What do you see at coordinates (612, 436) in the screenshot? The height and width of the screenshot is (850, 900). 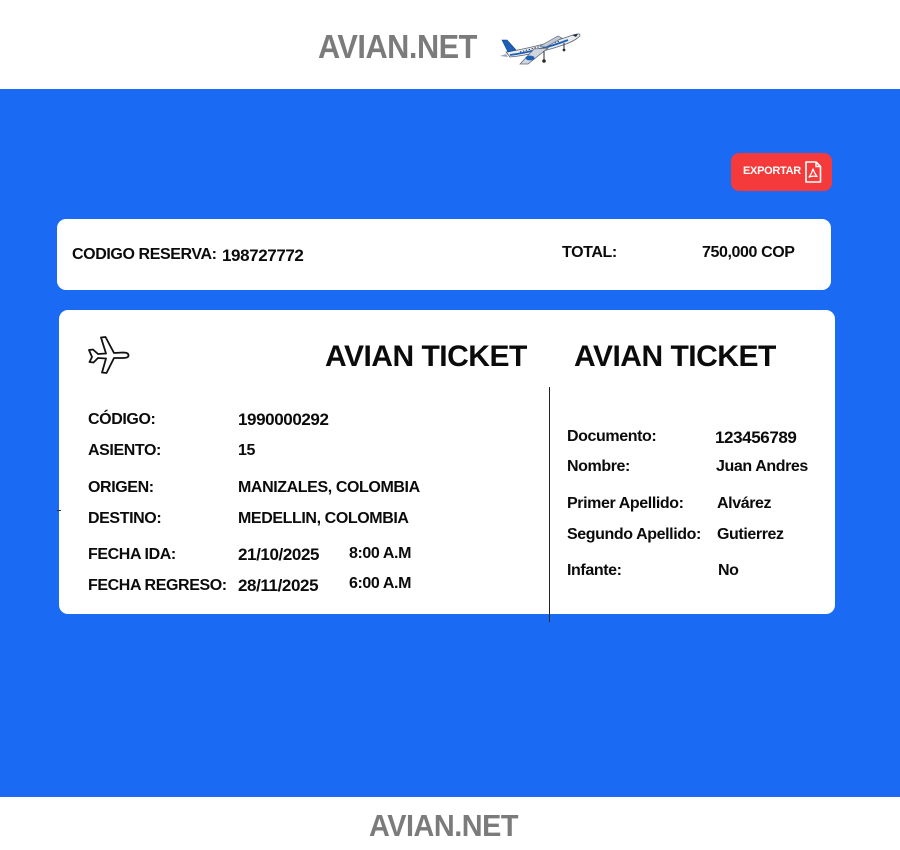 I see `documento-label: Documento:` at bounding box center [612, 436].